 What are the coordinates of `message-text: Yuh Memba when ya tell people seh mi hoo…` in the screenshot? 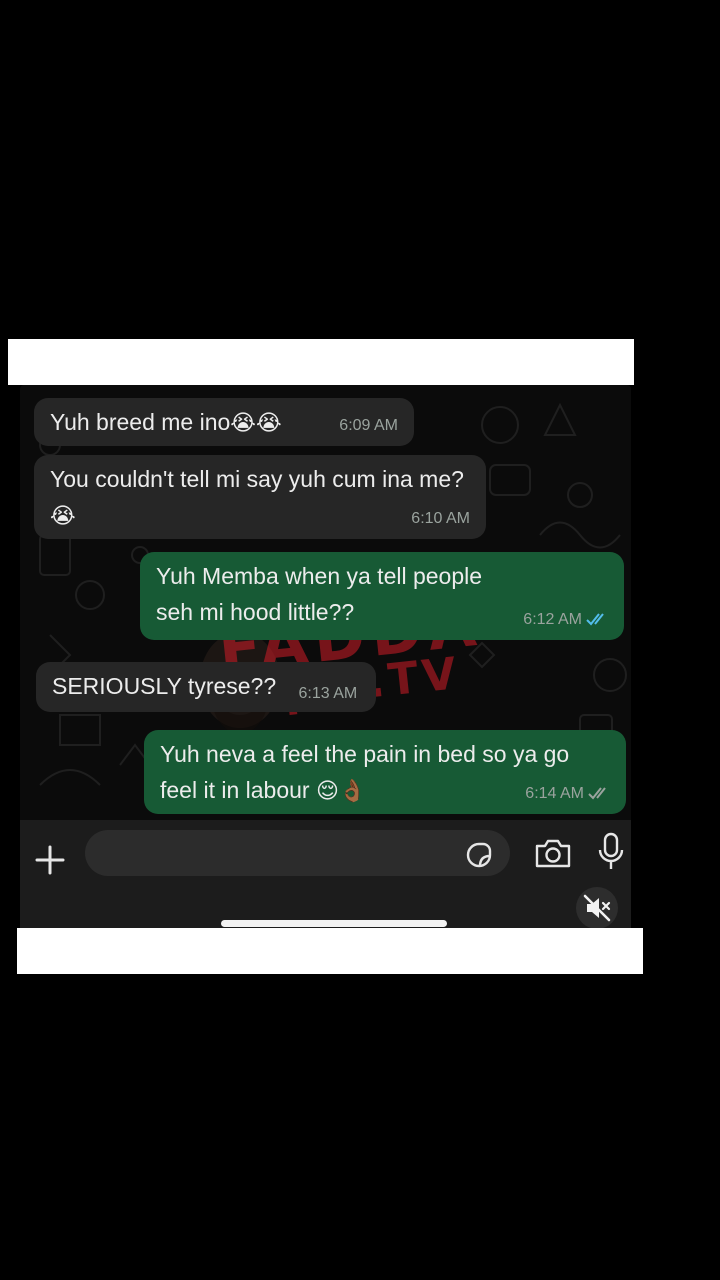 It's located at (319, 594).